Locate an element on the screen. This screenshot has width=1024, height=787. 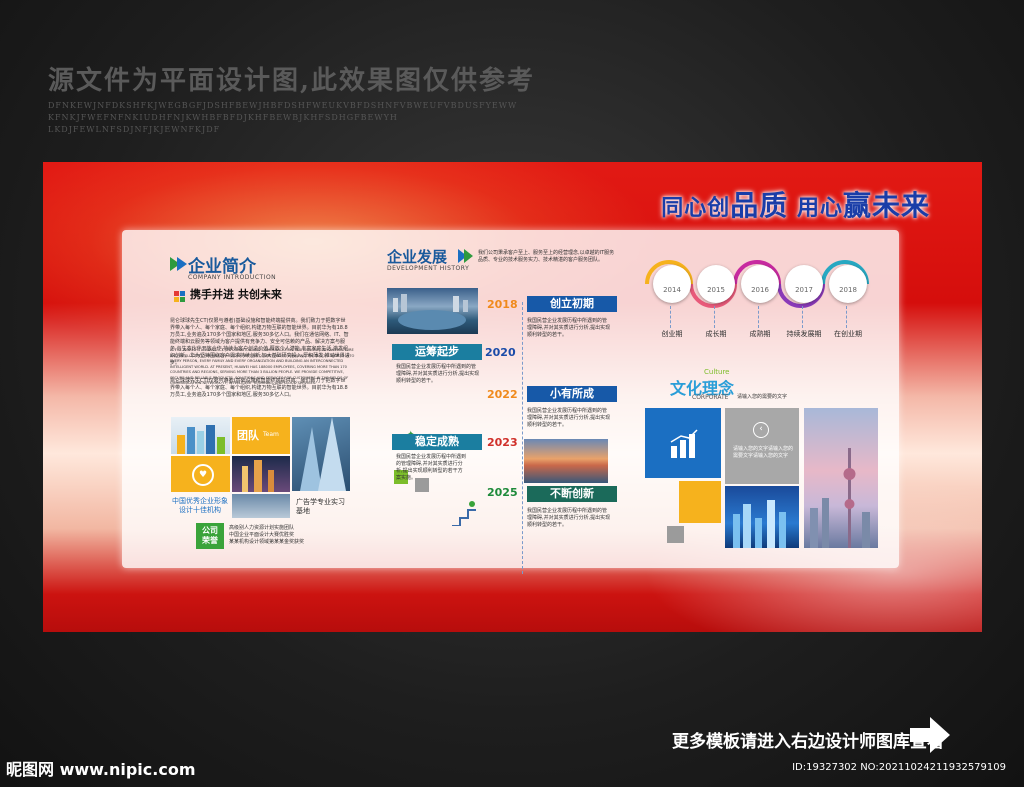
phase-label: 稳定成熟 is located at coordinates (437, 442).